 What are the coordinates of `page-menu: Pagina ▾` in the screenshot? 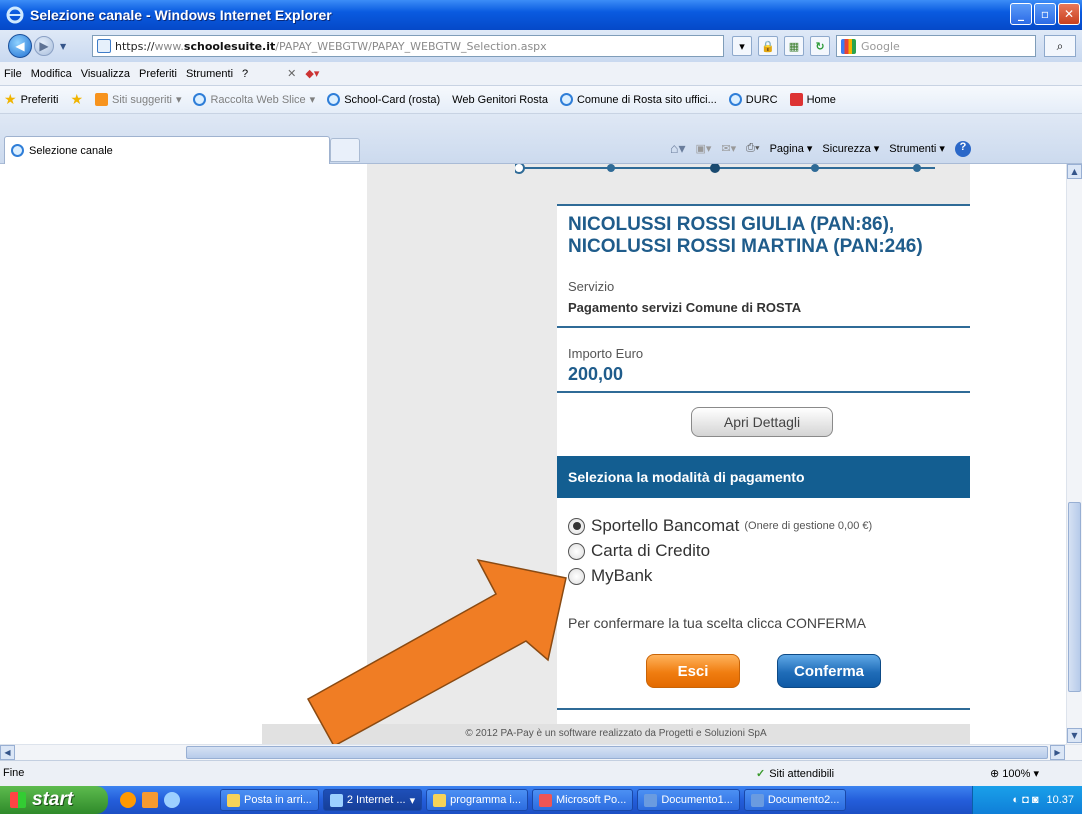 It's located at (791, 148).